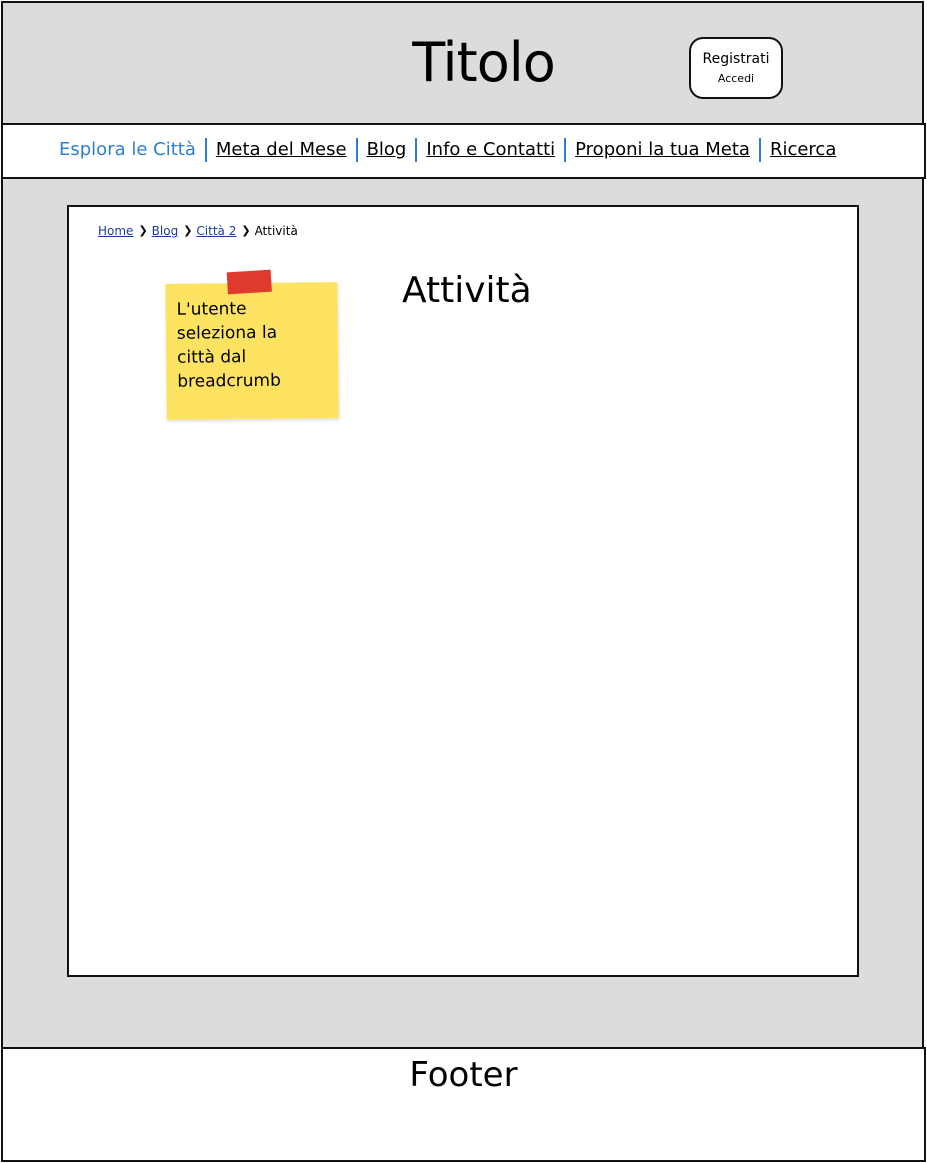 The height and width of the screenshot is (1163, 927). I want to click on breadcrumb-current: Attività, so click(276, 231).